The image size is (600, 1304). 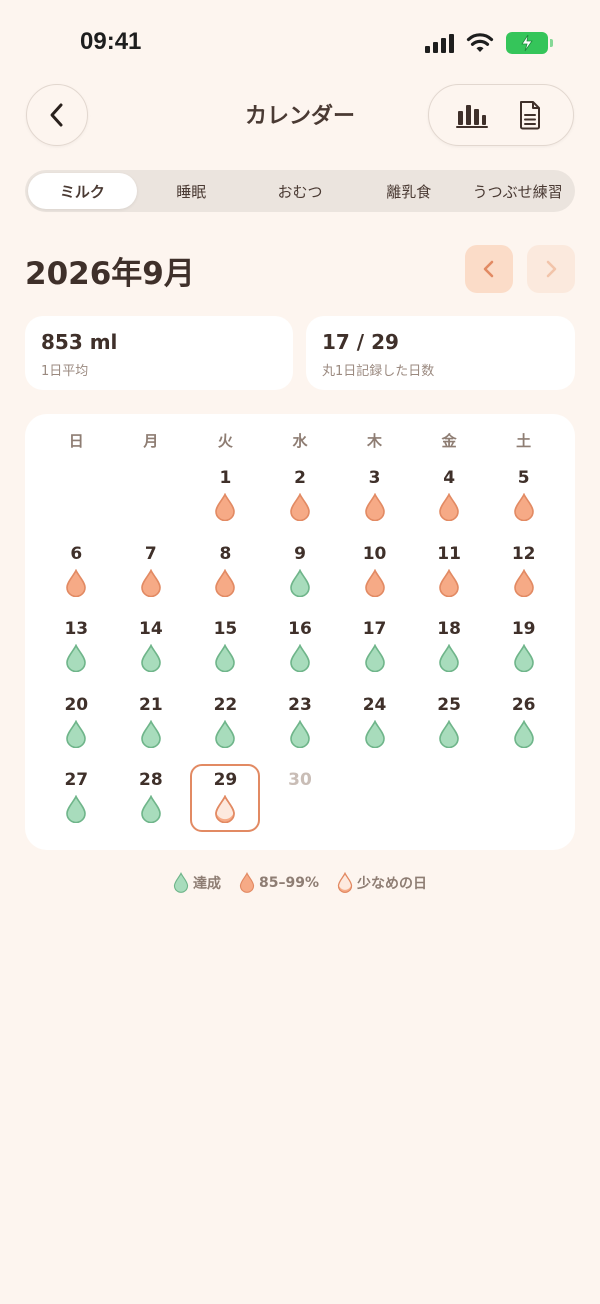 I want to click on calendar-day: 30, so click(x=300, y=803).